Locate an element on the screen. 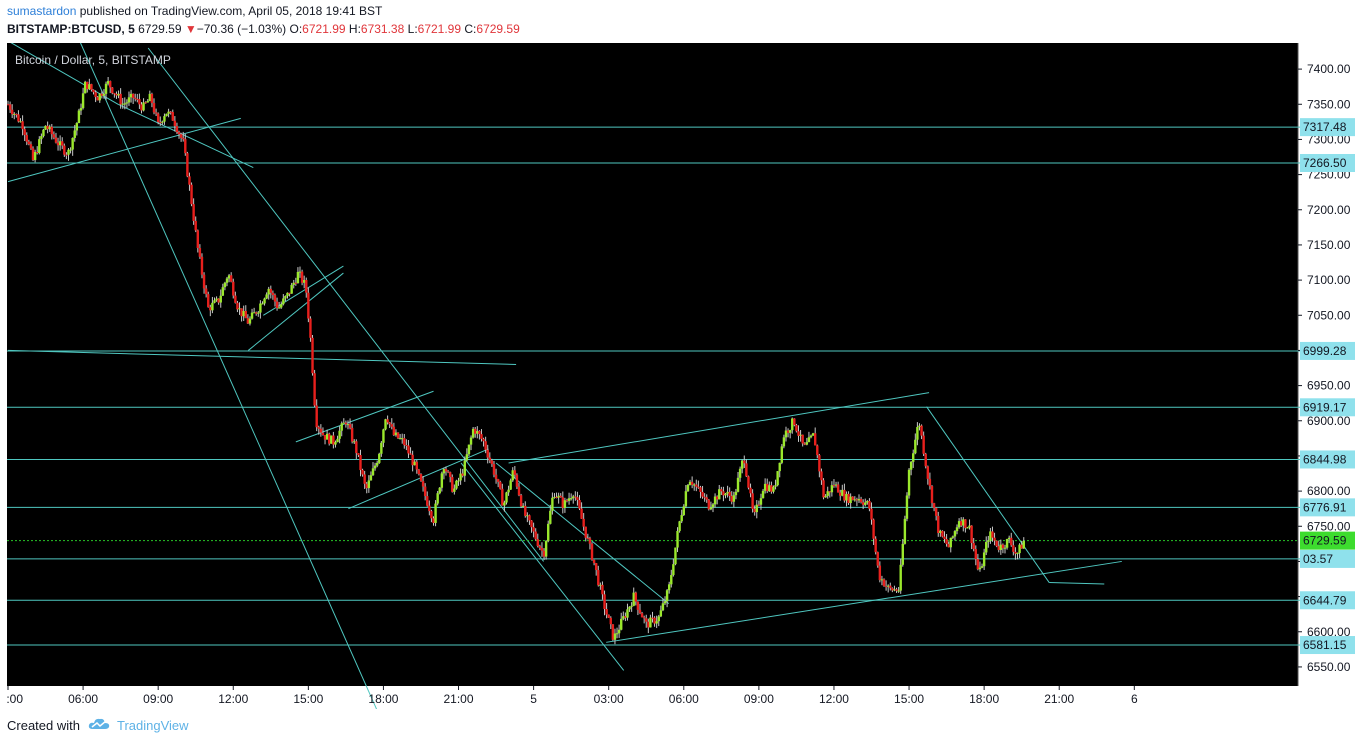 Image resolution: width=1370 pixels, height=744 pixels. price-tick-label: 6950.00 is located at coordinates (1329, 386).